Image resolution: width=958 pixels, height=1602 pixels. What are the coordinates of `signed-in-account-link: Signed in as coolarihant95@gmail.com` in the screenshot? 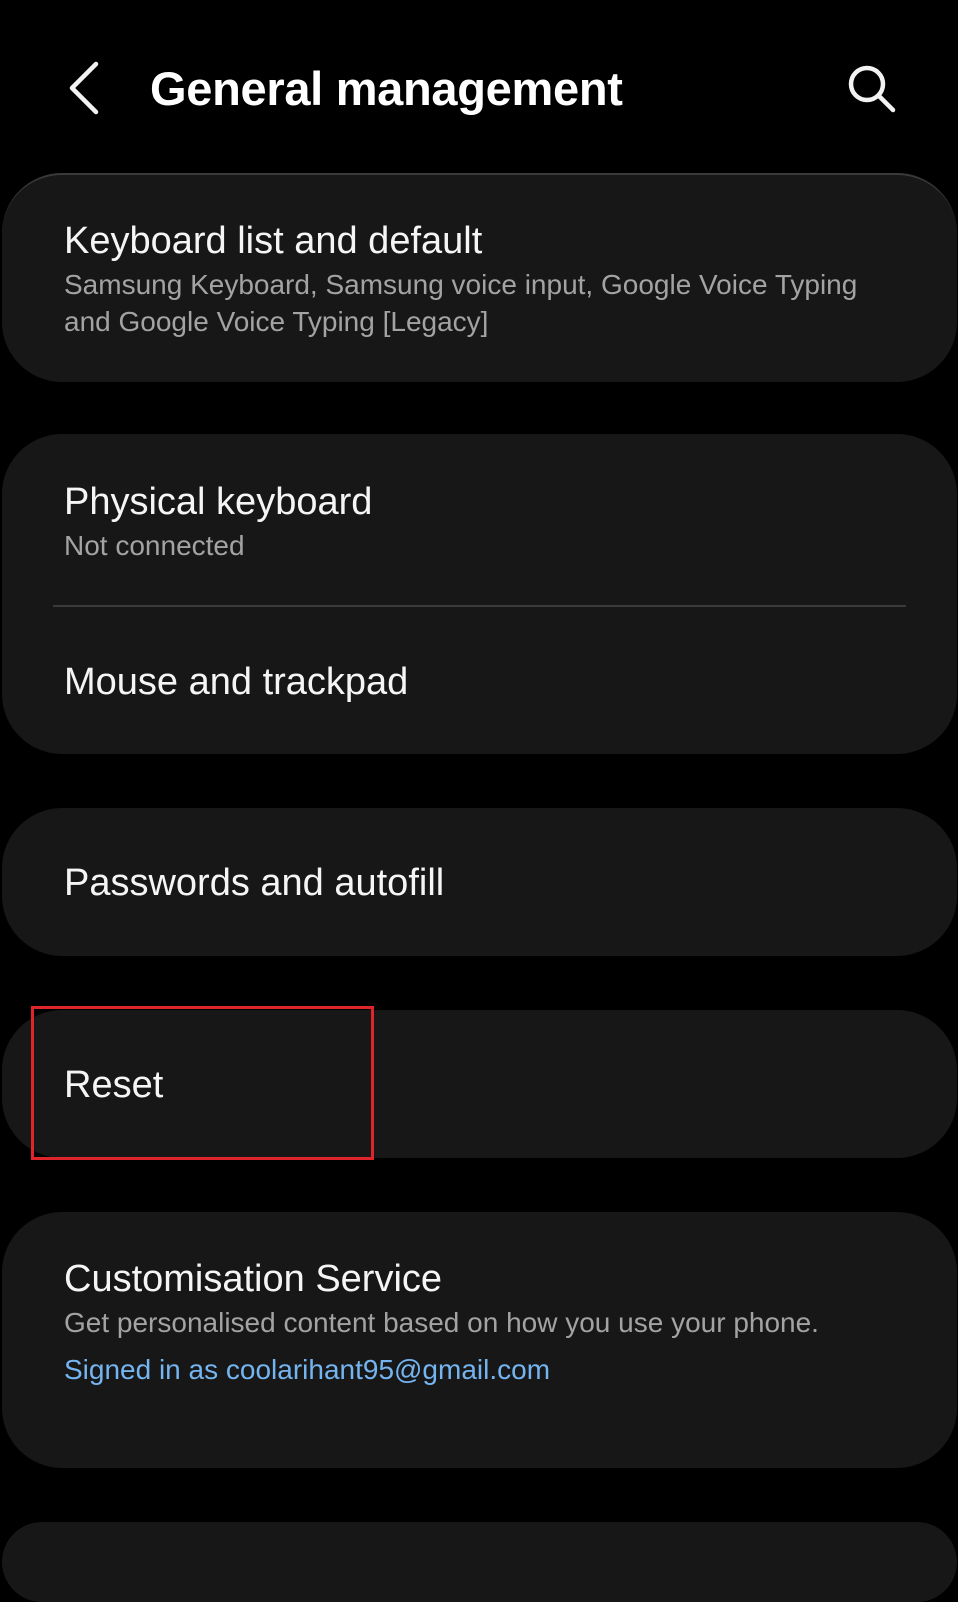 It's located at (307, 1369).